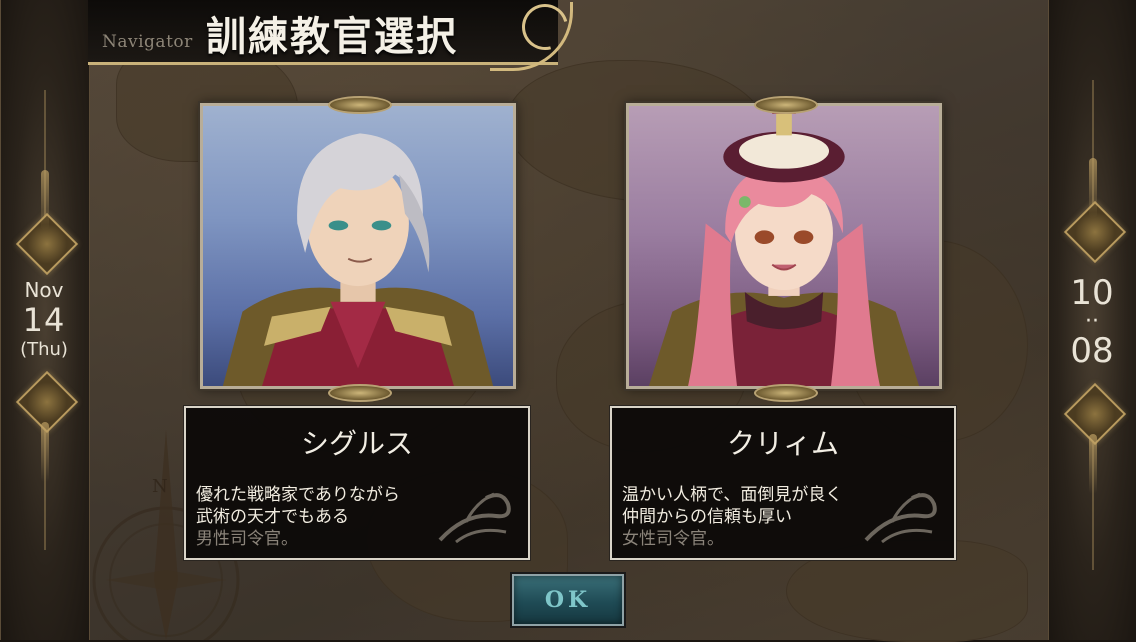 Image resolution: width=1136 pixels, height=642 pixels. I want to click on character-portrait-female, so click(784, 246).